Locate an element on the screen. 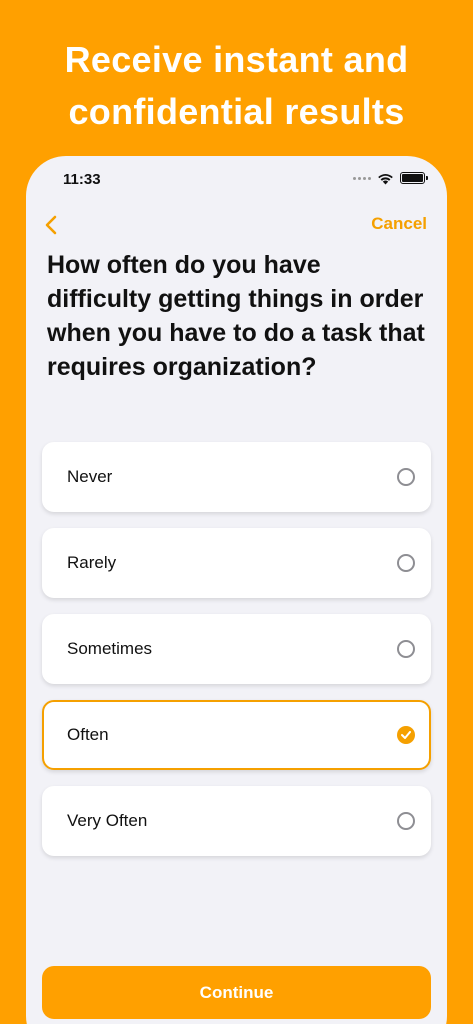 The image size is (473, 1024). headline-line-1: Receive instant and is located at coordinates (236, 59).